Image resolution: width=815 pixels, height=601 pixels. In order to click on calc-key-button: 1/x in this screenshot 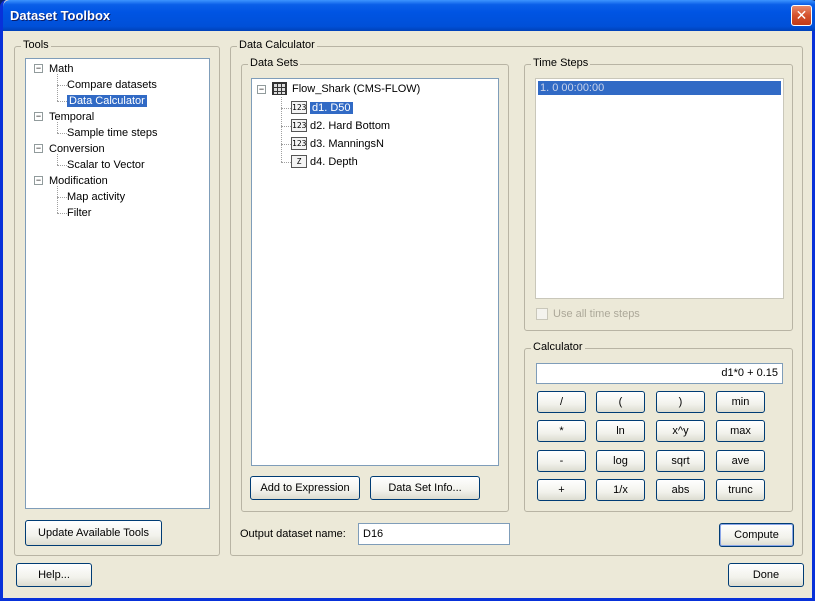, I will do `click(620, 490)`.